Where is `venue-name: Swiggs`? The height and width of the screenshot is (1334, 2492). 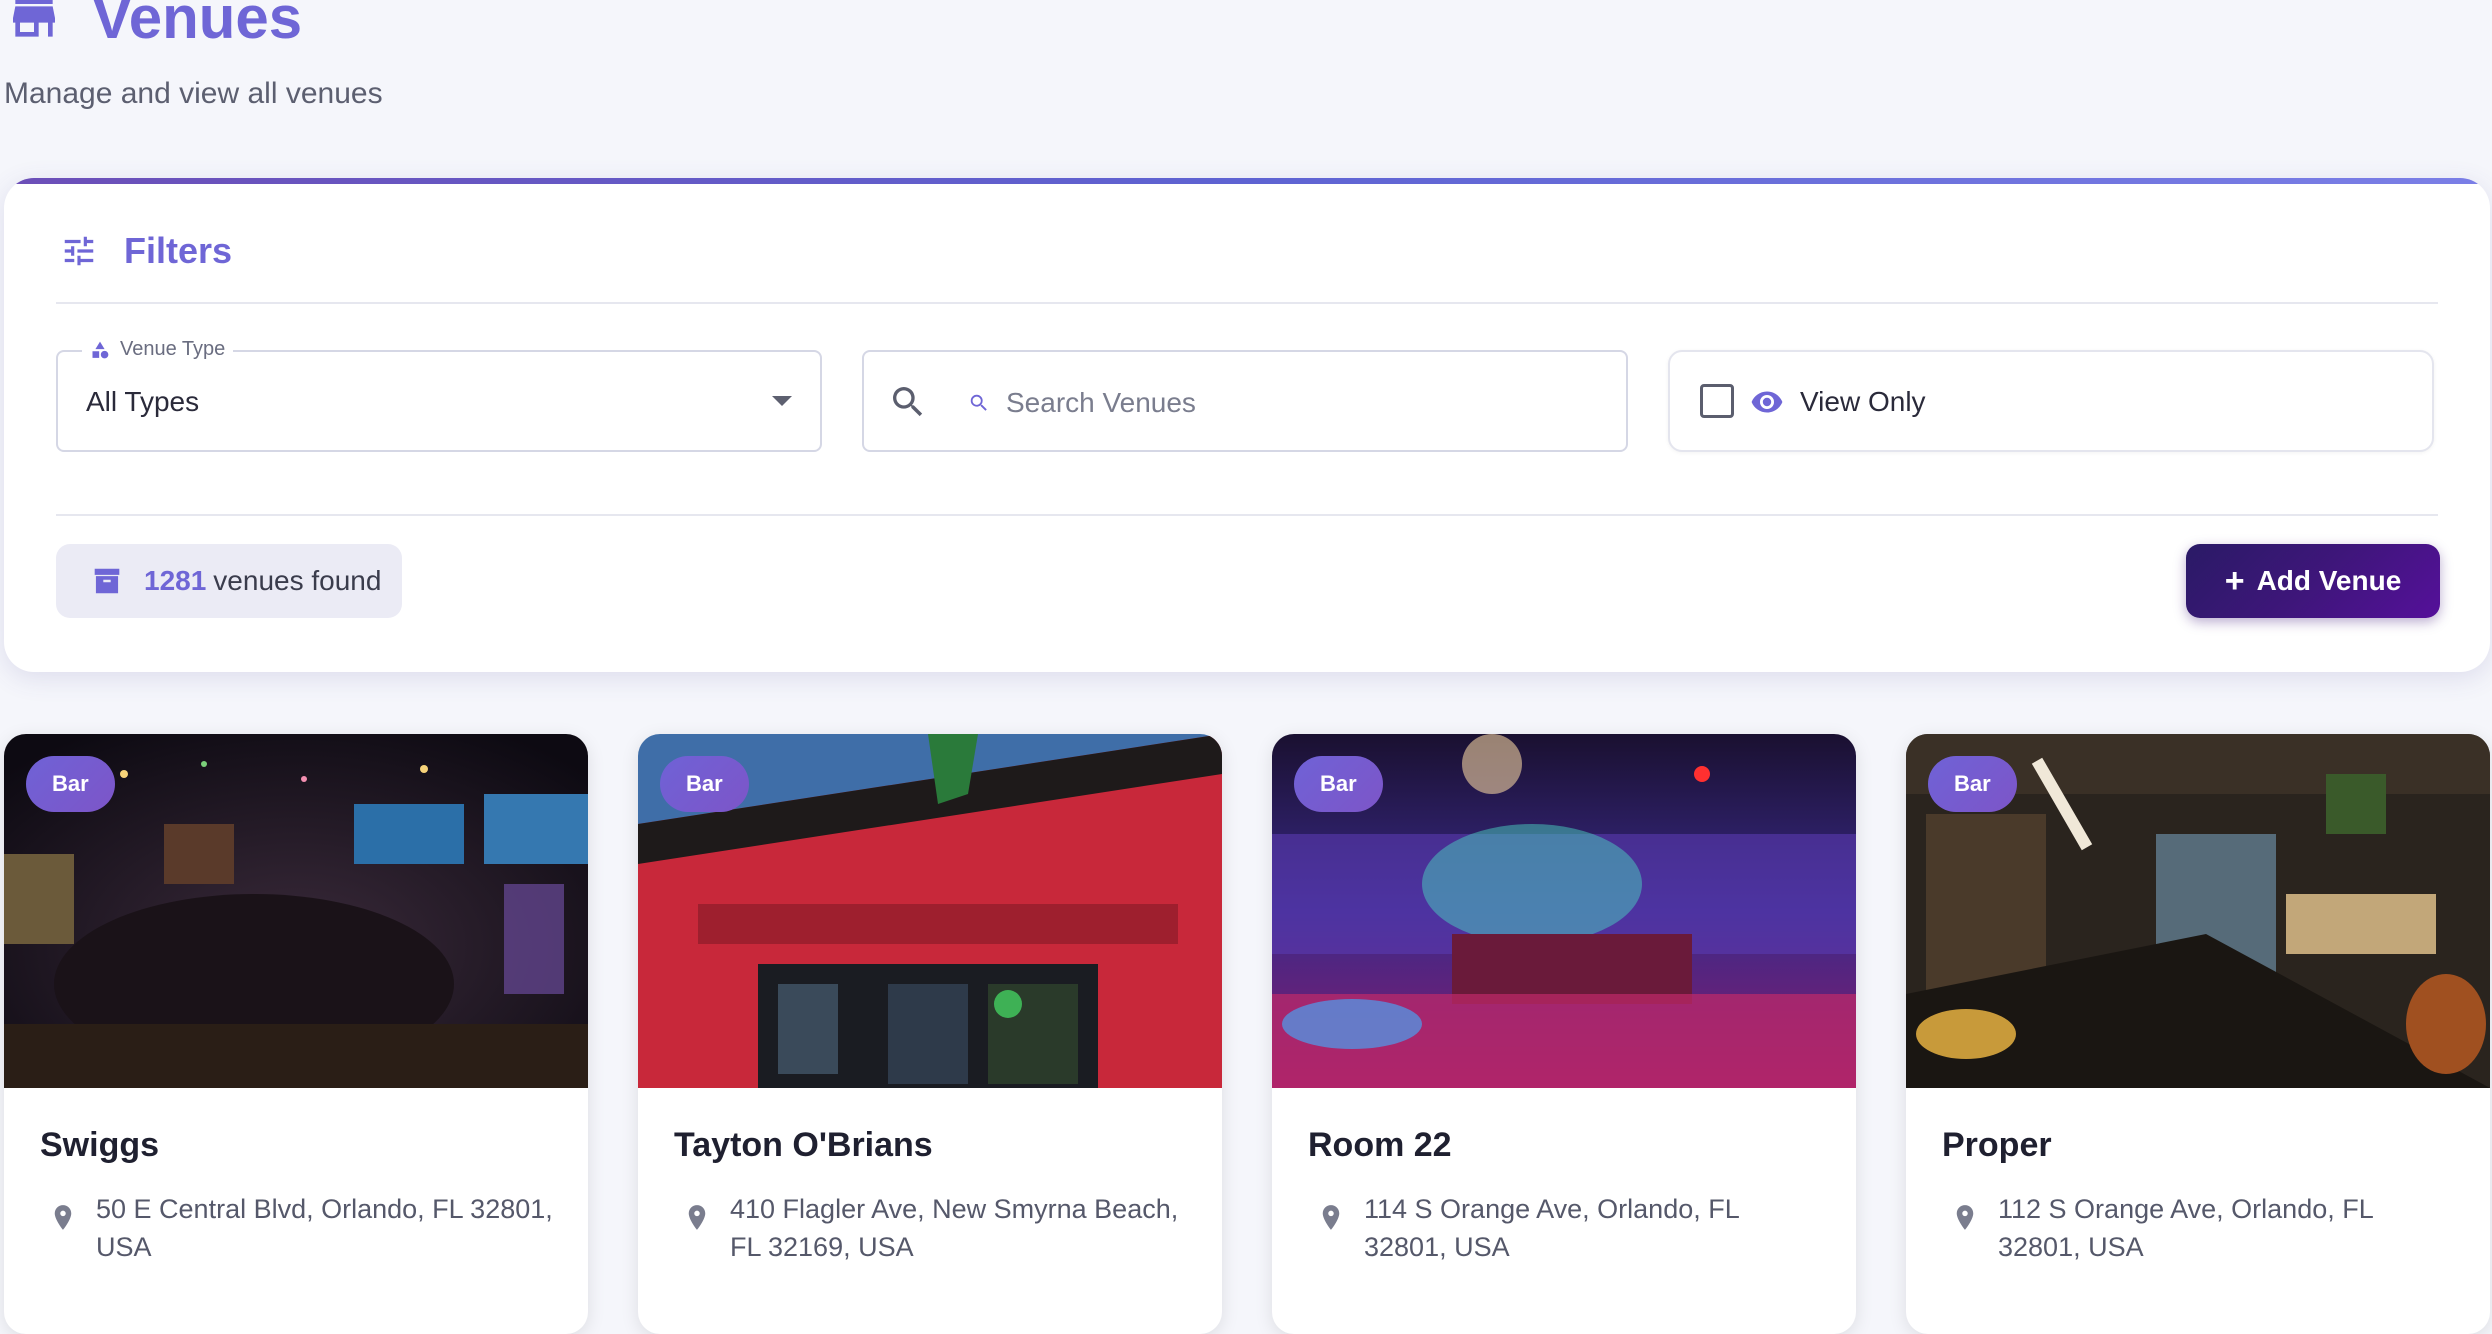
venue-name: Swiggs is located at coordinates (100, 1145).